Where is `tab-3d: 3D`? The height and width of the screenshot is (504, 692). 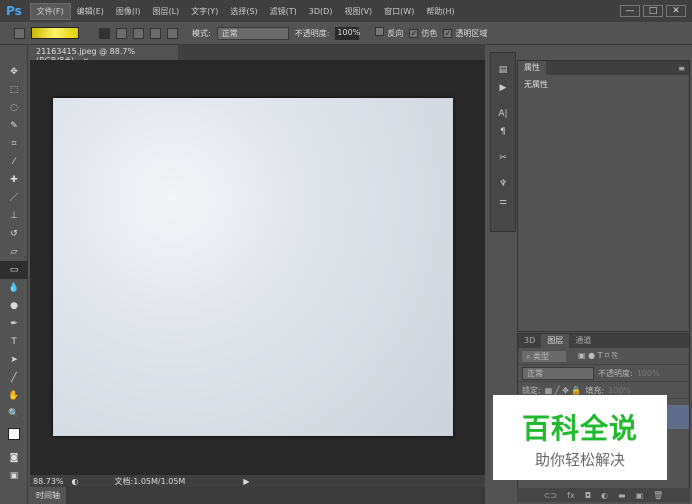
tab-3d: 3D is located at coordinates (529, 341).